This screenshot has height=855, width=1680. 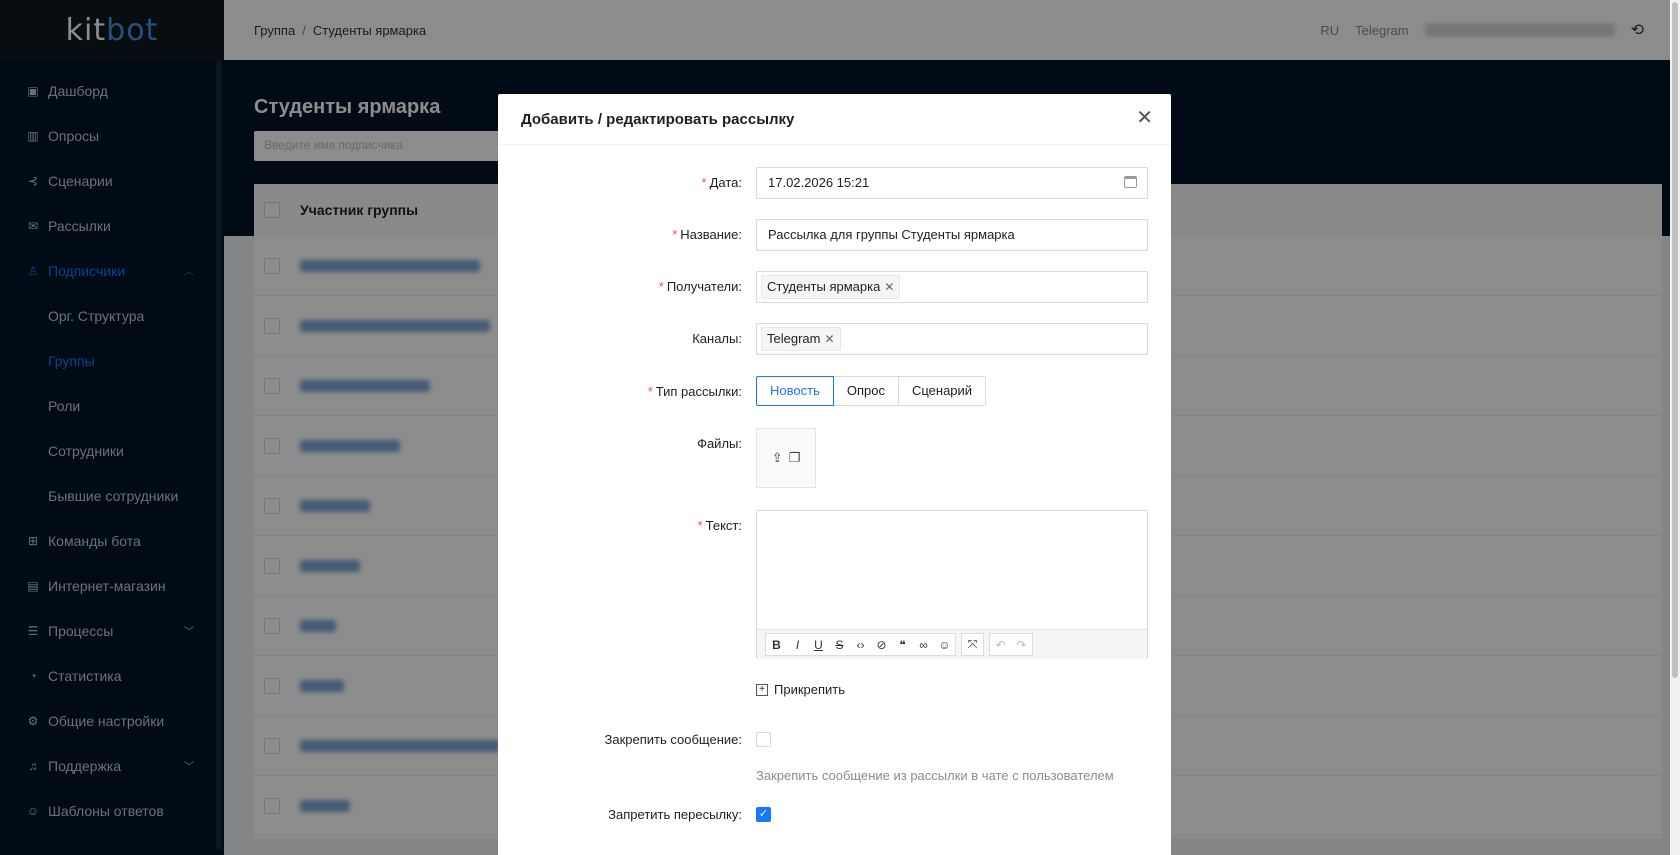 I want to click on recipients-label: * Получатели:, so click(x=700, y=286).